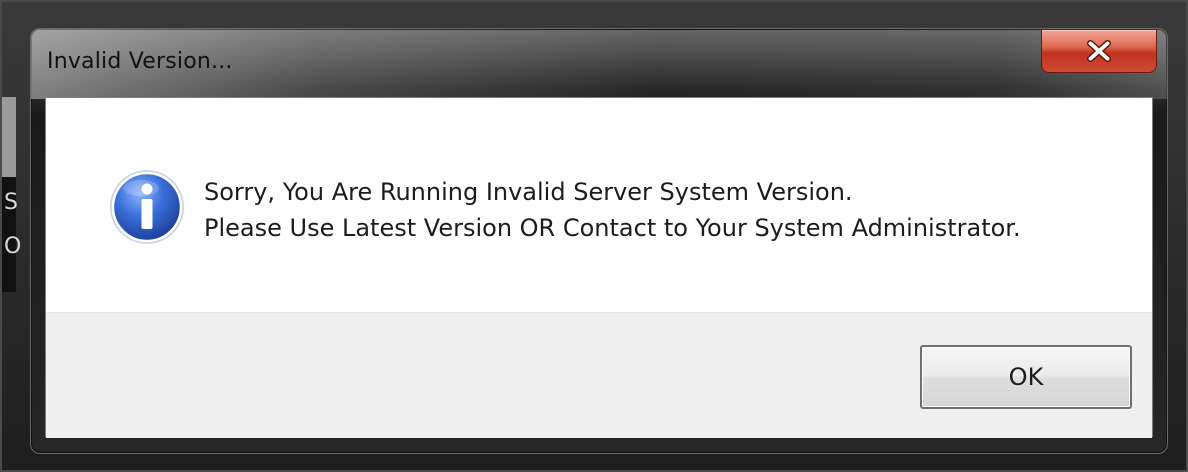 Image resolution: width=1188 pixels, height=472 pixels. I want to click on background-partial-text-3: O, so click(13, 246).